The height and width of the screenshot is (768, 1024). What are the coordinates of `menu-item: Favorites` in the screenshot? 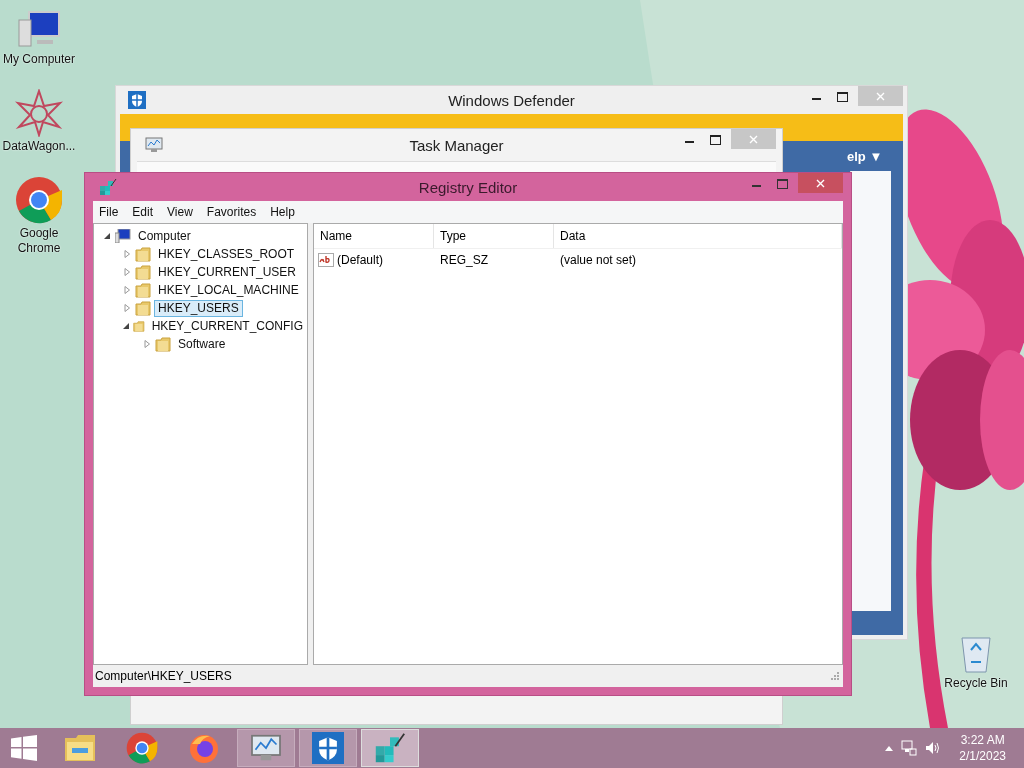 It's located at (231, 212).